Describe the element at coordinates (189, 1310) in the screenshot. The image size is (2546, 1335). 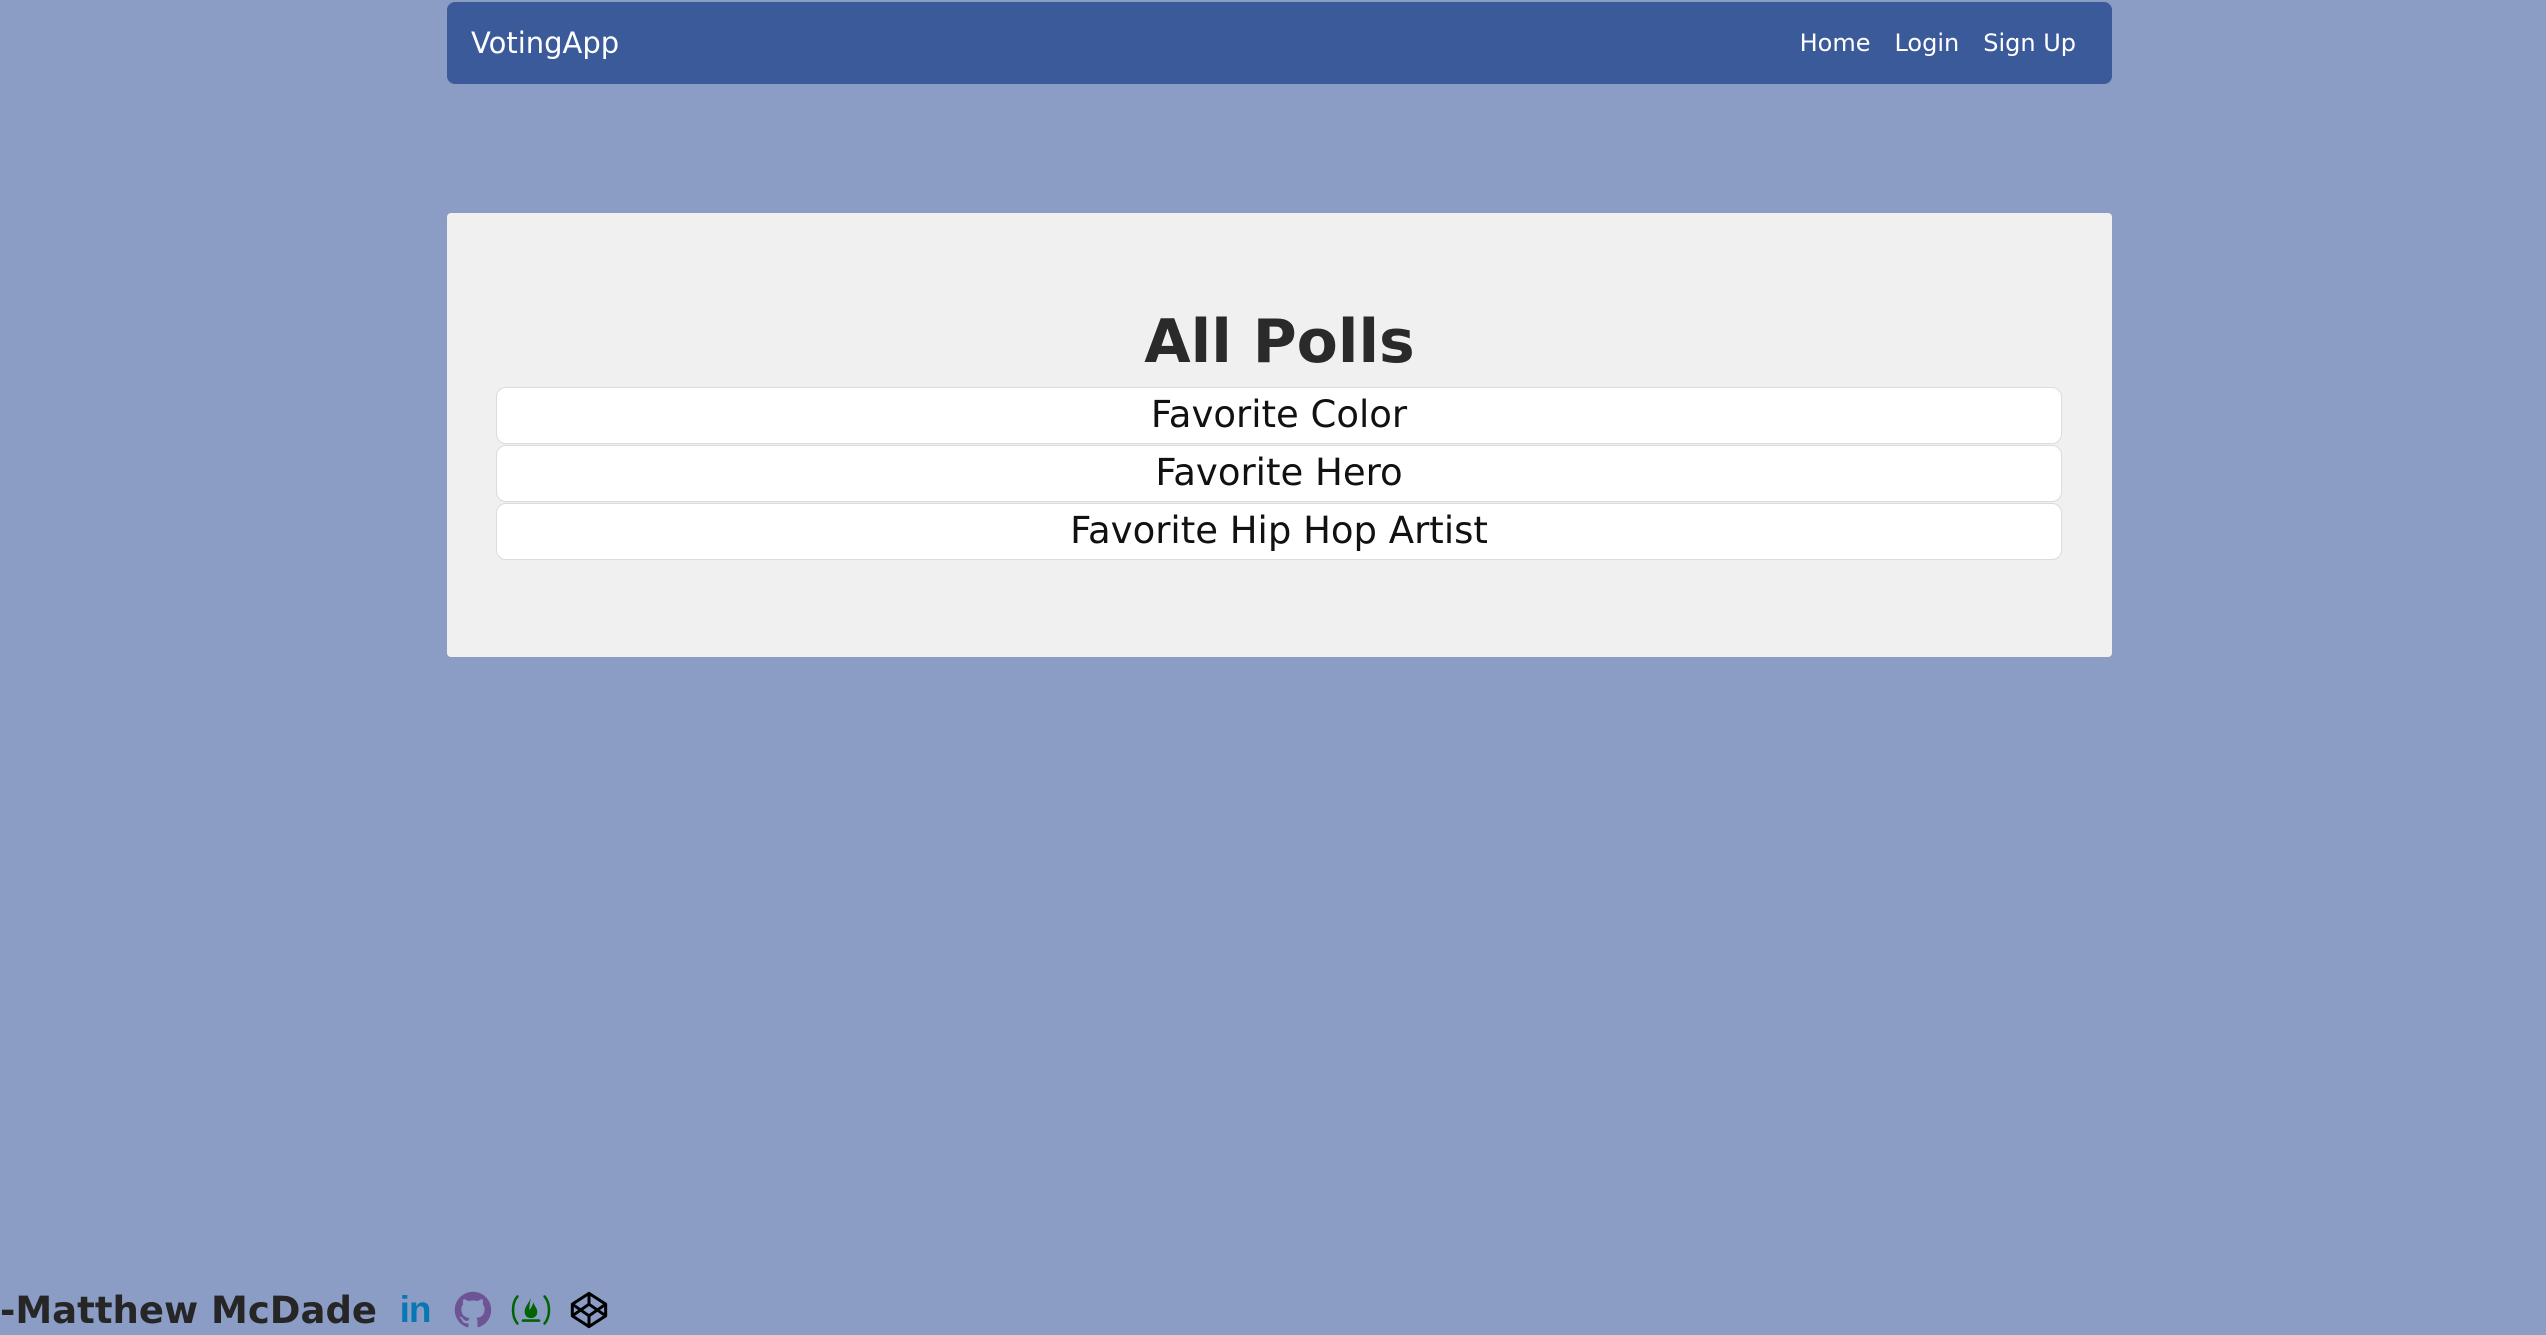
I see `author-name: -Matthew McDade` at that location.